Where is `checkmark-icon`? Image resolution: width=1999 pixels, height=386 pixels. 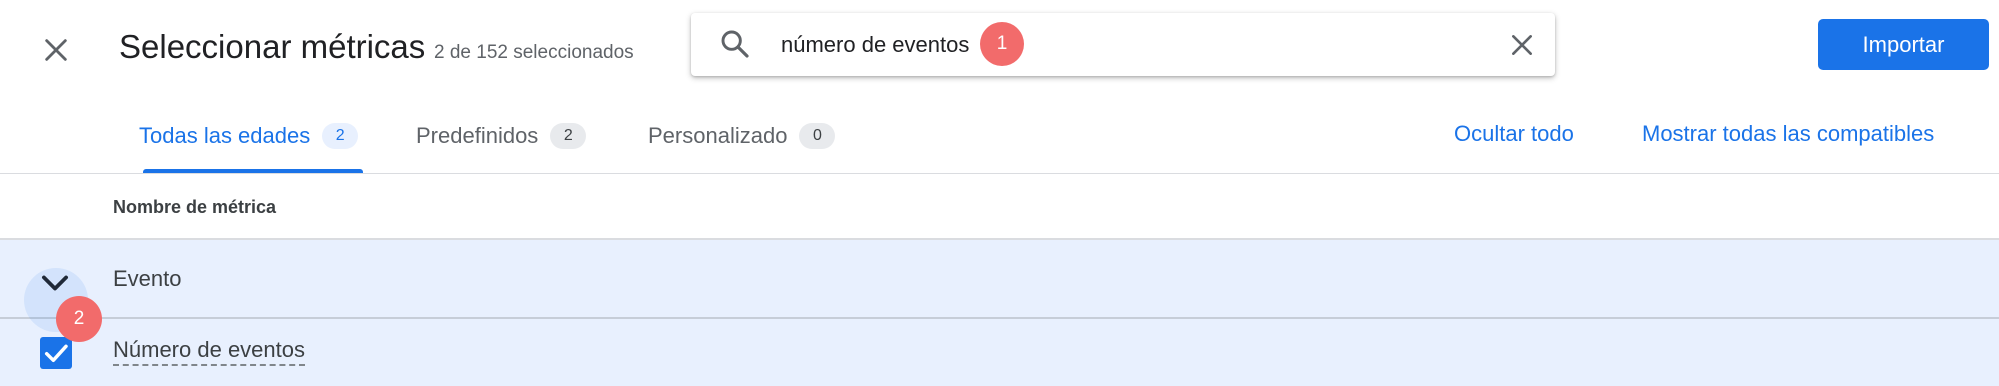 checkmark-icon is located at coordinates (56, 353).